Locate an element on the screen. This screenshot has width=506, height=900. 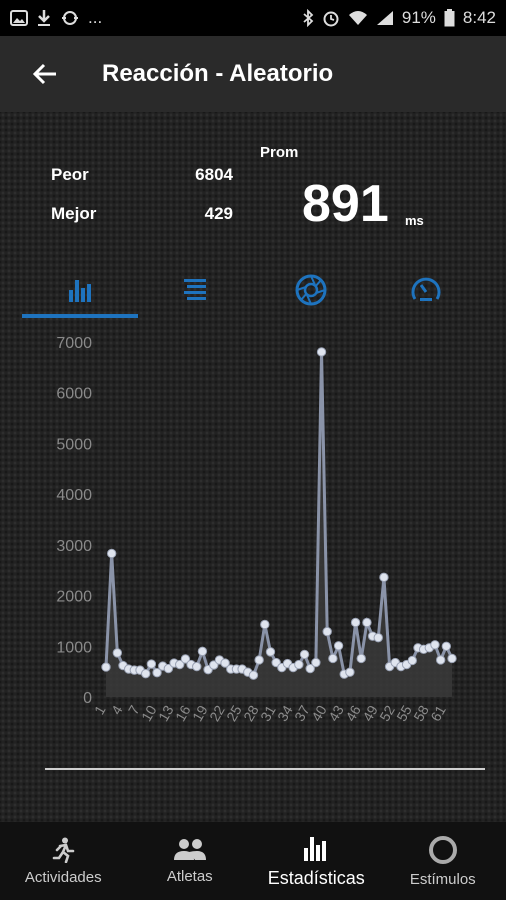
x-tick-label: 4 is located at coordinates (117, 709).